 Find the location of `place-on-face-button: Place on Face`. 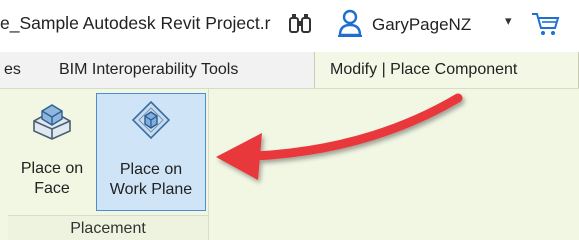

place-on-face-button: Place on Face is located at coordinates (52, 152).